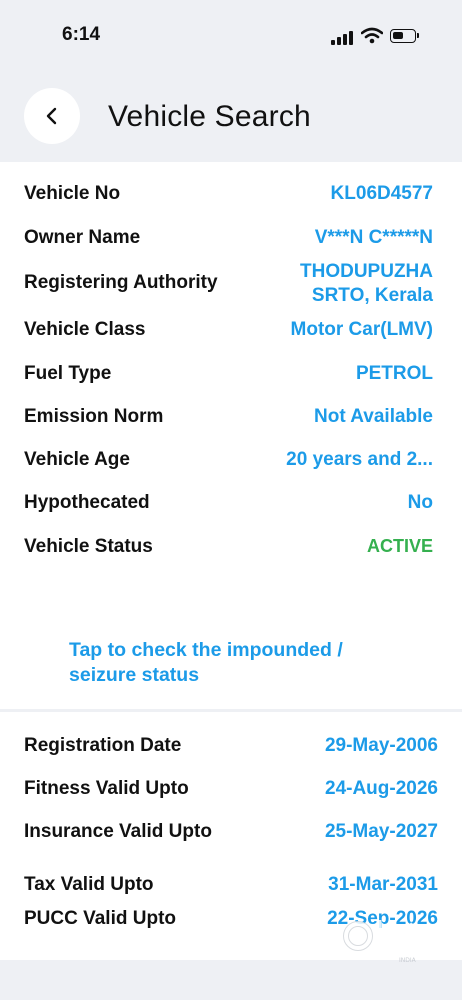  Describe the element at coordinates (82, 237) in the screenshot. I see `detail-label: Owner Name` at that location.